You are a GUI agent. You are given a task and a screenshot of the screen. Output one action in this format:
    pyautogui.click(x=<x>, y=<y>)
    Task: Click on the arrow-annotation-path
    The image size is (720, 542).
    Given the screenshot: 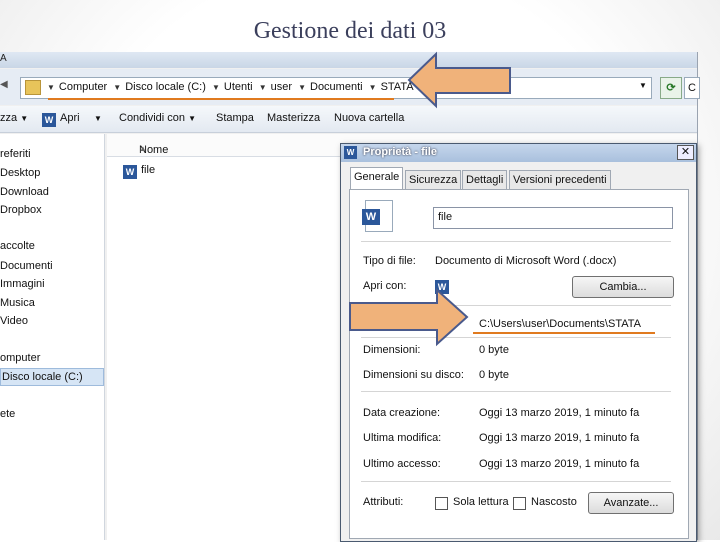 What is the action you would take?
    pyautogui.click(x=409, y=317)
    